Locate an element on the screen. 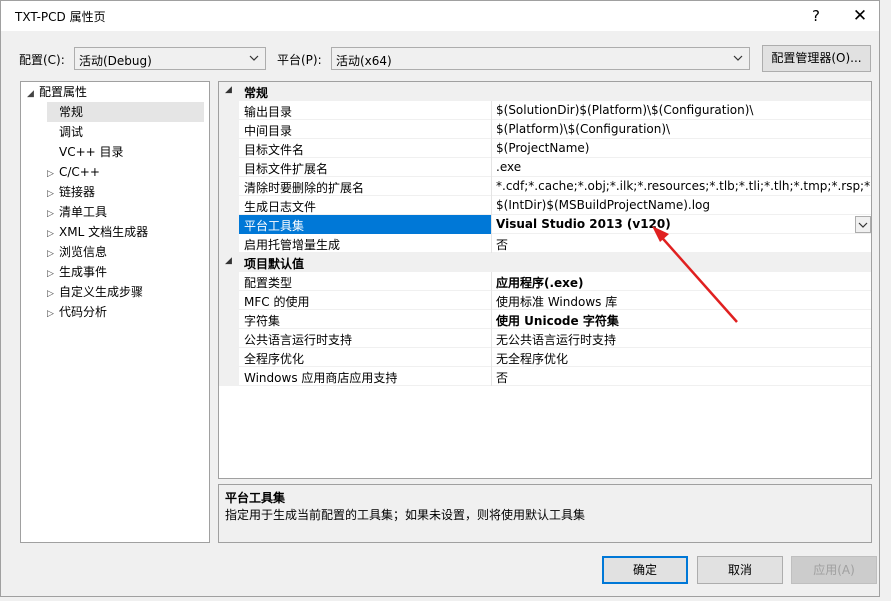  tree-item-manifest-tool: ▷ 清单工具 is located at coordinates (77, 212).